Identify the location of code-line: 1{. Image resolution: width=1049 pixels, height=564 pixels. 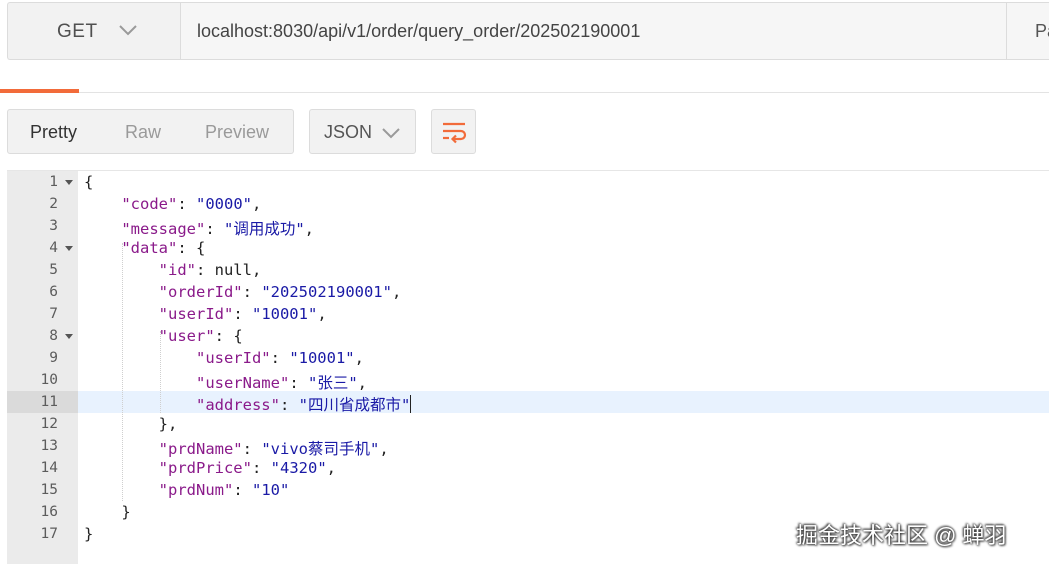
(528, 182).